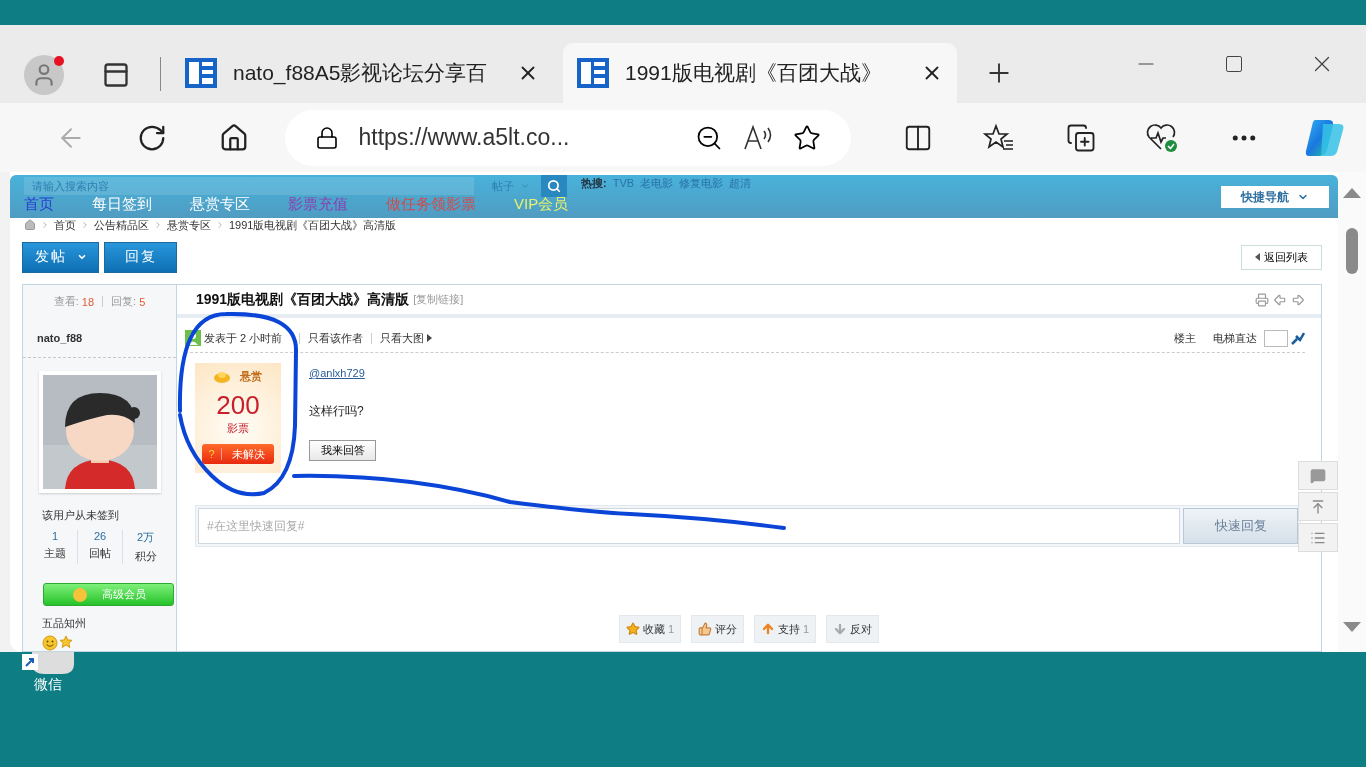 The height and width of the screenshot is (767, 1366). Describe the element at coordinates (50, 643) in the screenshot. I see `smiley-icon` at that location.